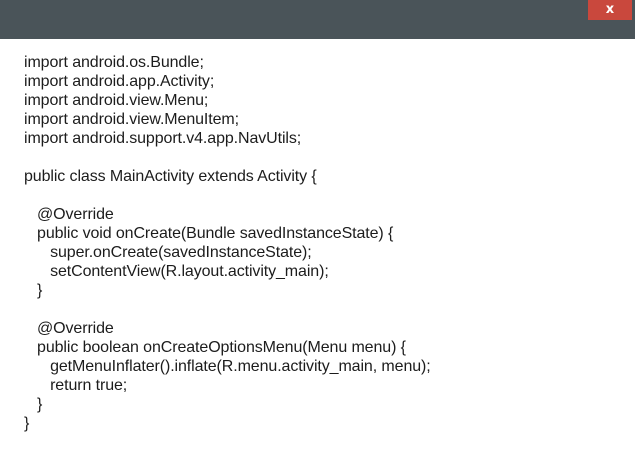 This screenshot has height=456, width=635. I want to click on code-line: setContentView(R.layout.activity_main);, so click(176, 271).